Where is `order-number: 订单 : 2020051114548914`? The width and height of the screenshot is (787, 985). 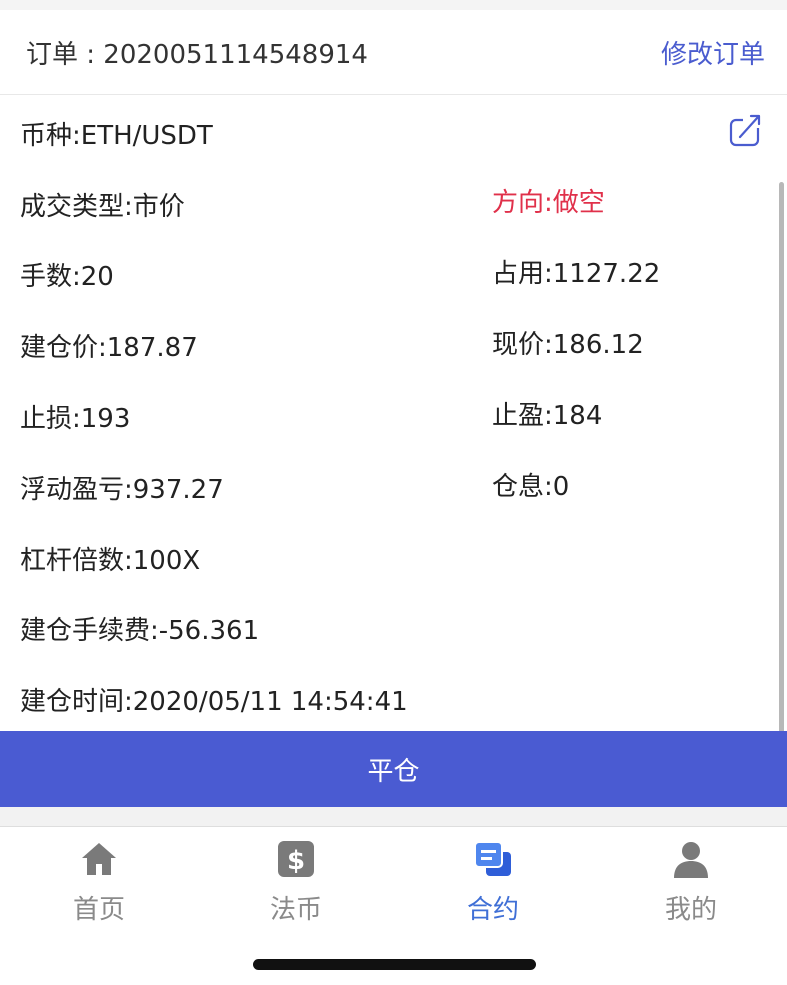
order-number: 订单 : 2020051114548914 is located at coordinates (197, 55).